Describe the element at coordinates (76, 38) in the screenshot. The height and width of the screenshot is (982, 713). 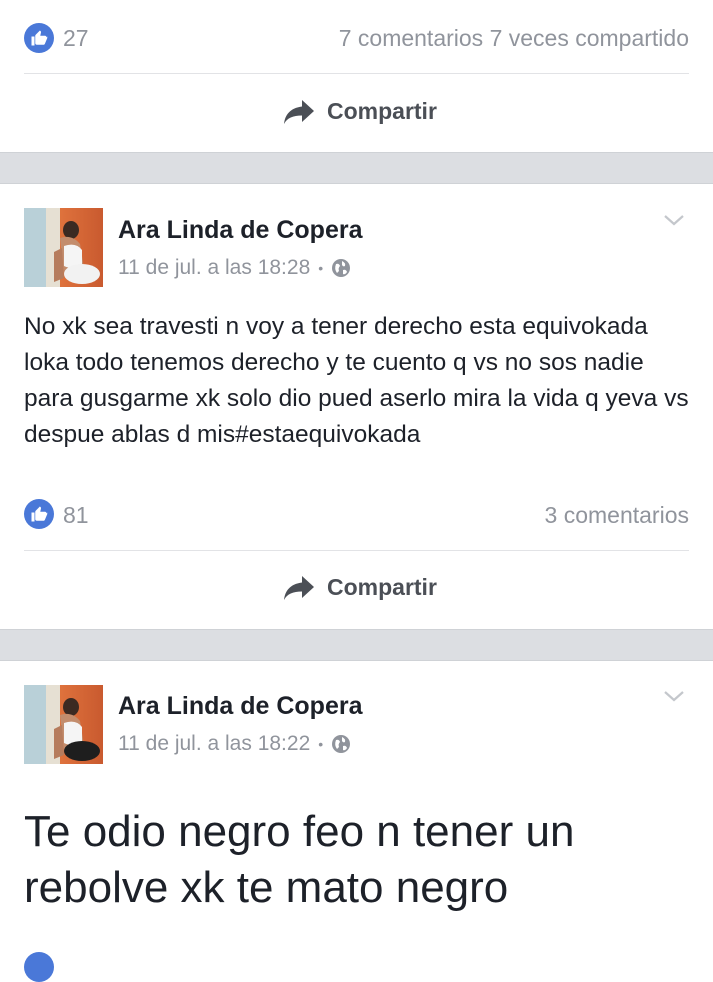
I see `like-count: 27` at that location.